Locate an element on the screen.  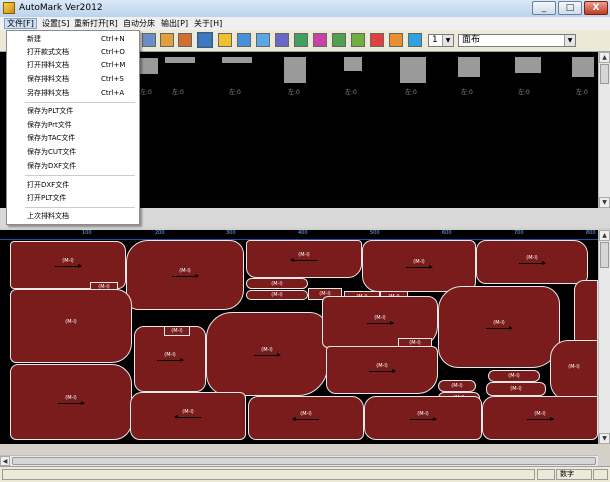
palette-icon is located at coordinates (396, 40).